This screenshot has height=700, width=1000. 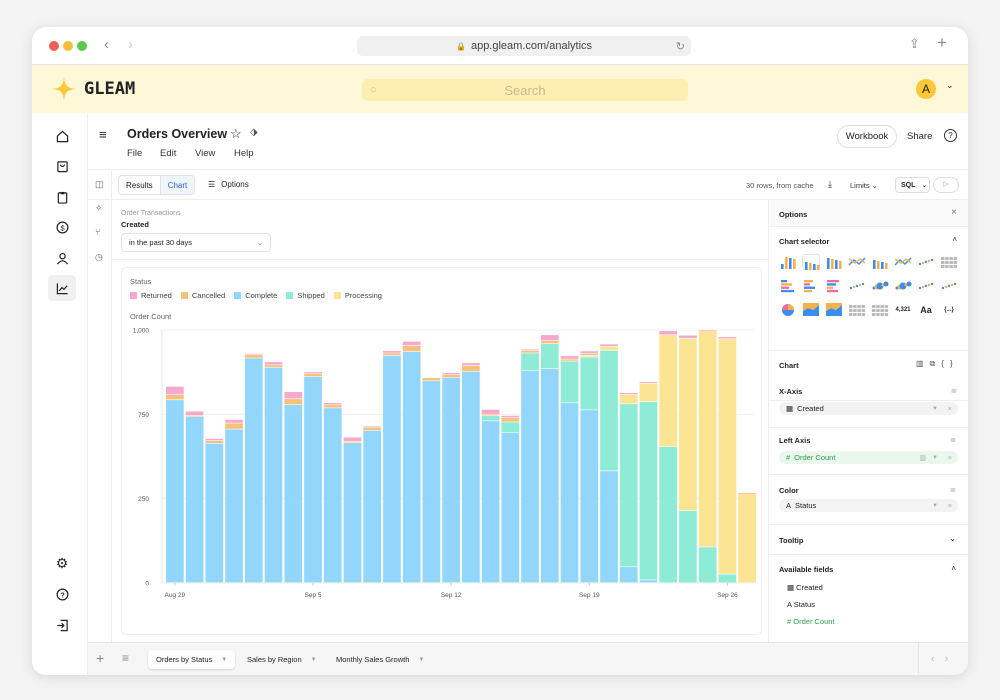 What do you see at coordinates (903, 262) in the screenshot?
I see `chart-type-big-number-trend-icon` at bounding box center [903, 262].